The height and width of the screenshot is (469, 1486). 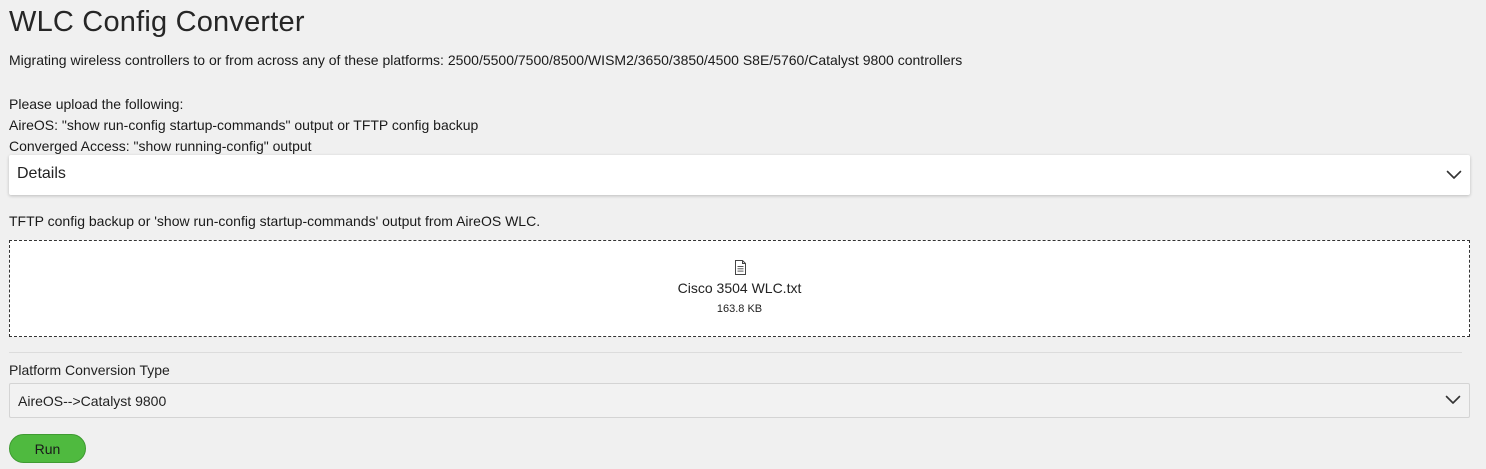 I want to click on run-button: Run, so click(x=47, y=448).